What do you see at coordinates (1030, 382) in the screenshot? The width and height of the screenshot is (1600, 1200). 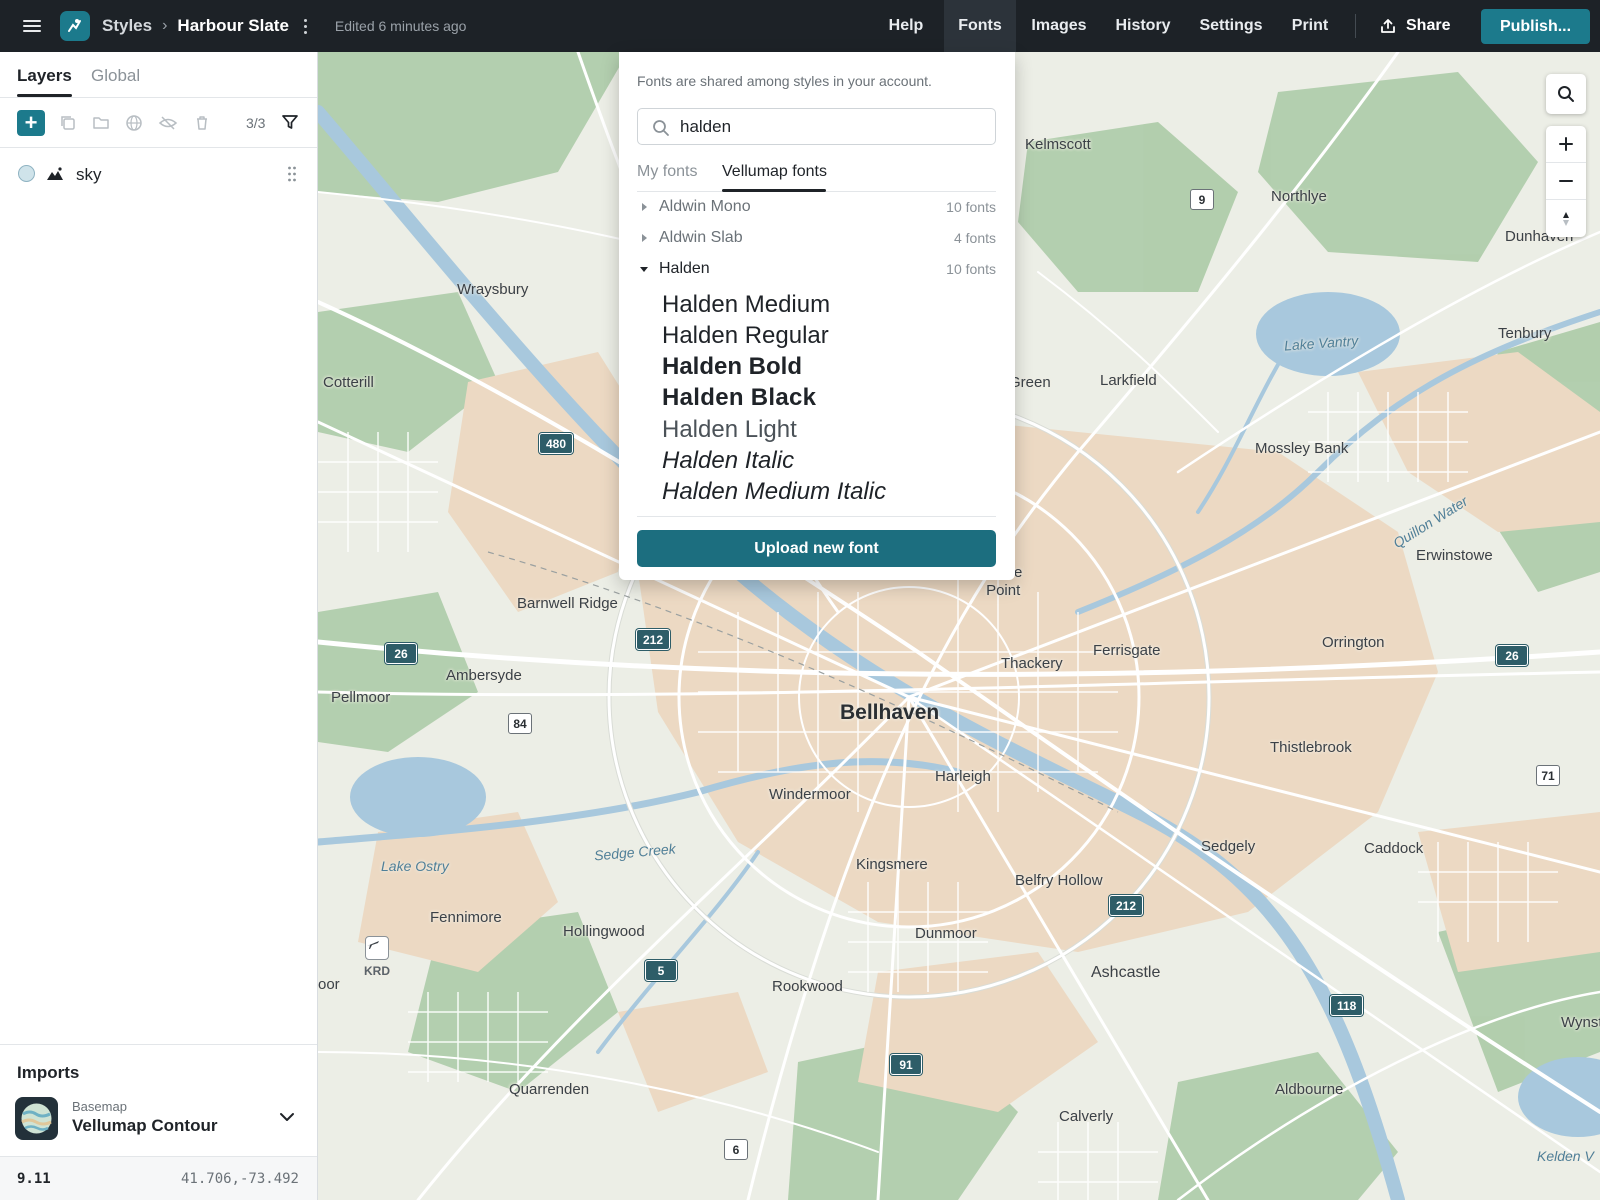 I see `place-green: Green` at bounding box center [1030, 382].